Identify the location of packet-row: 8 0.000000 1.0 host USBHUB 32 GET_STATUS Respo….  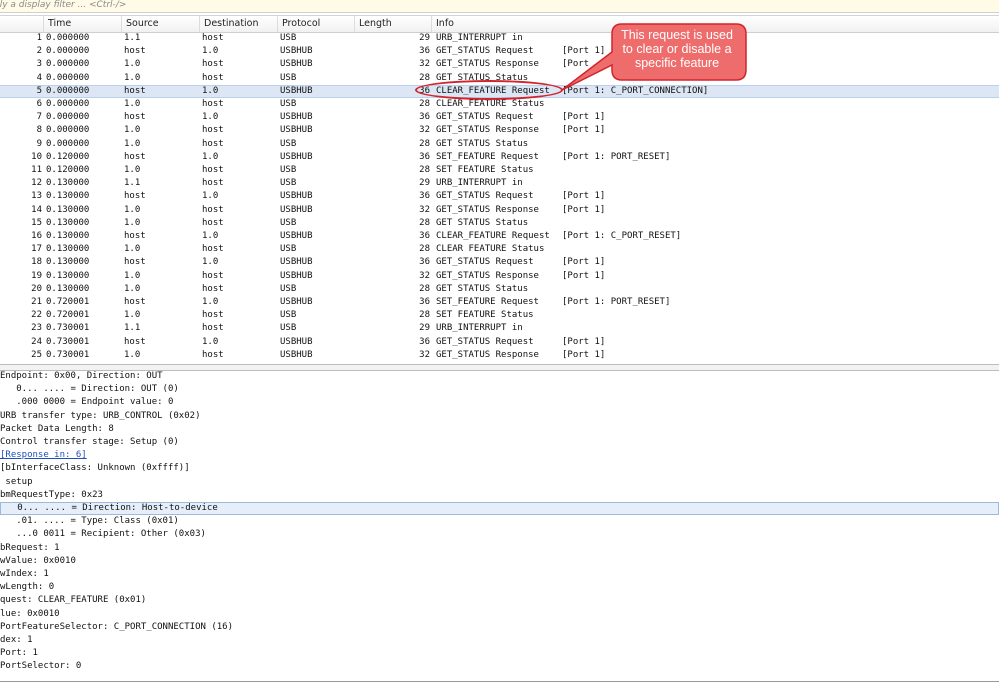
(499, 130).